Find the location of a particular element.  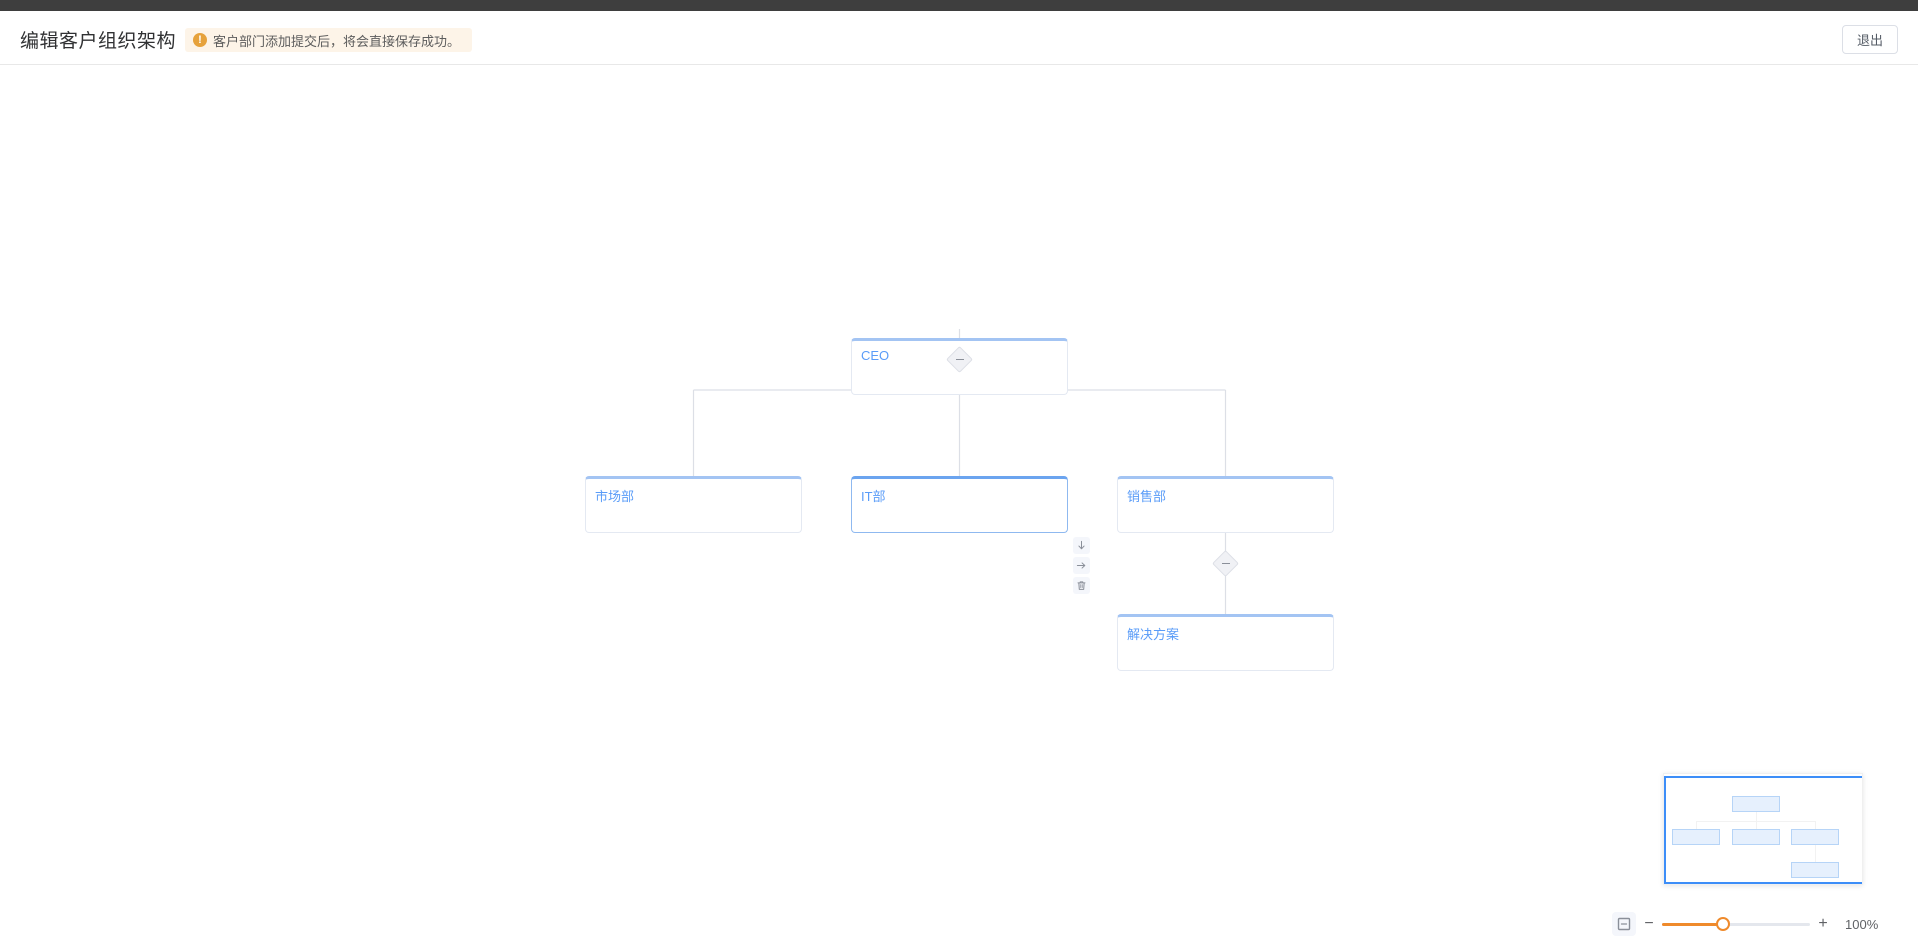

add-sibling-button is located at coordinates (1081, 565).